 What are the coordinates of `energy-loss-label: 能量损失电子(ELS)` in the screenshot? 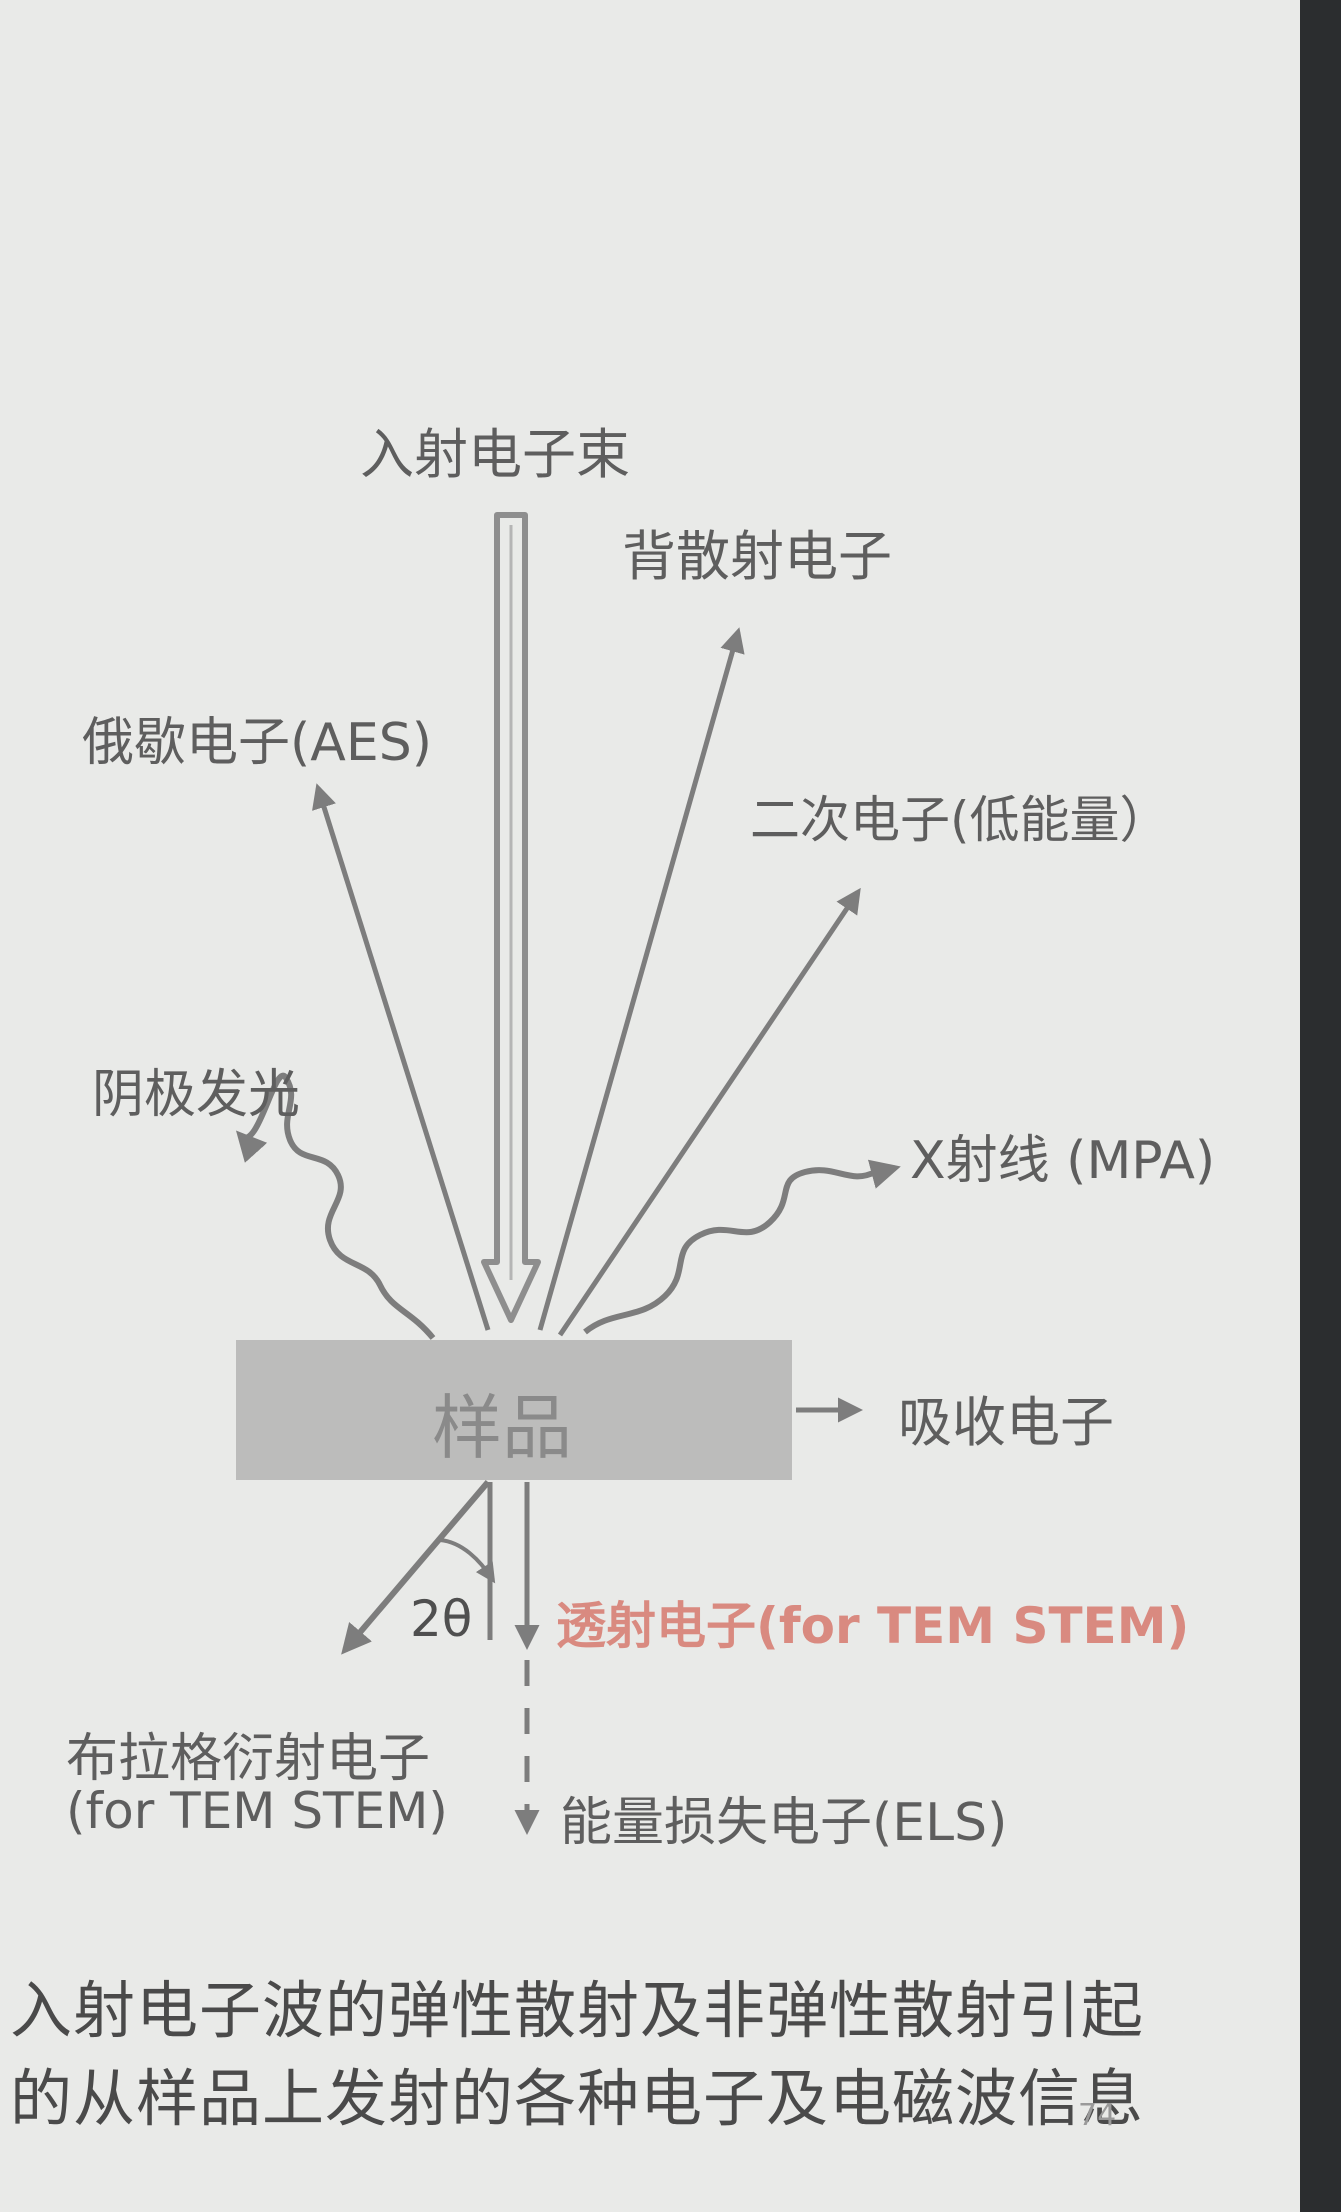 It's located at (784, 1823).